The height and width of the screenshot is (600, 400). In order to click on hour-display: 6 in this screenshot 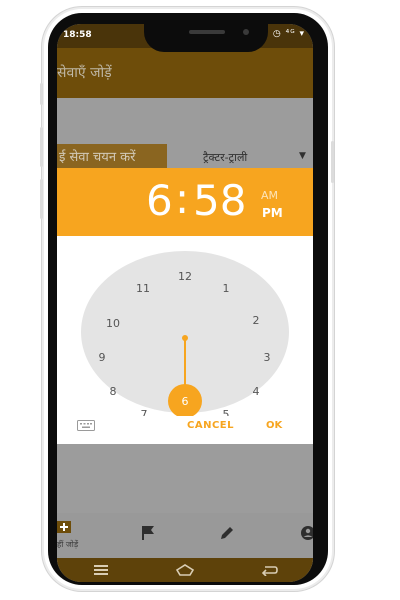, I will do `click(159, 200)`.